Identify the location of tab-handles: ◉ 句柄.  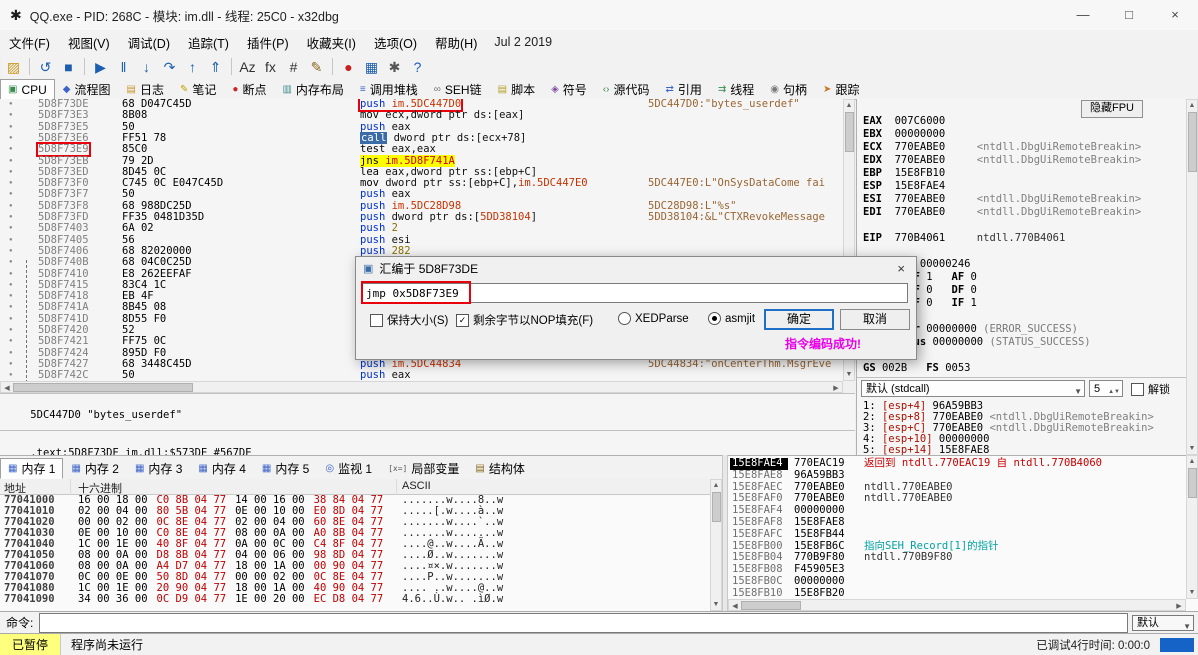
(788, 89).